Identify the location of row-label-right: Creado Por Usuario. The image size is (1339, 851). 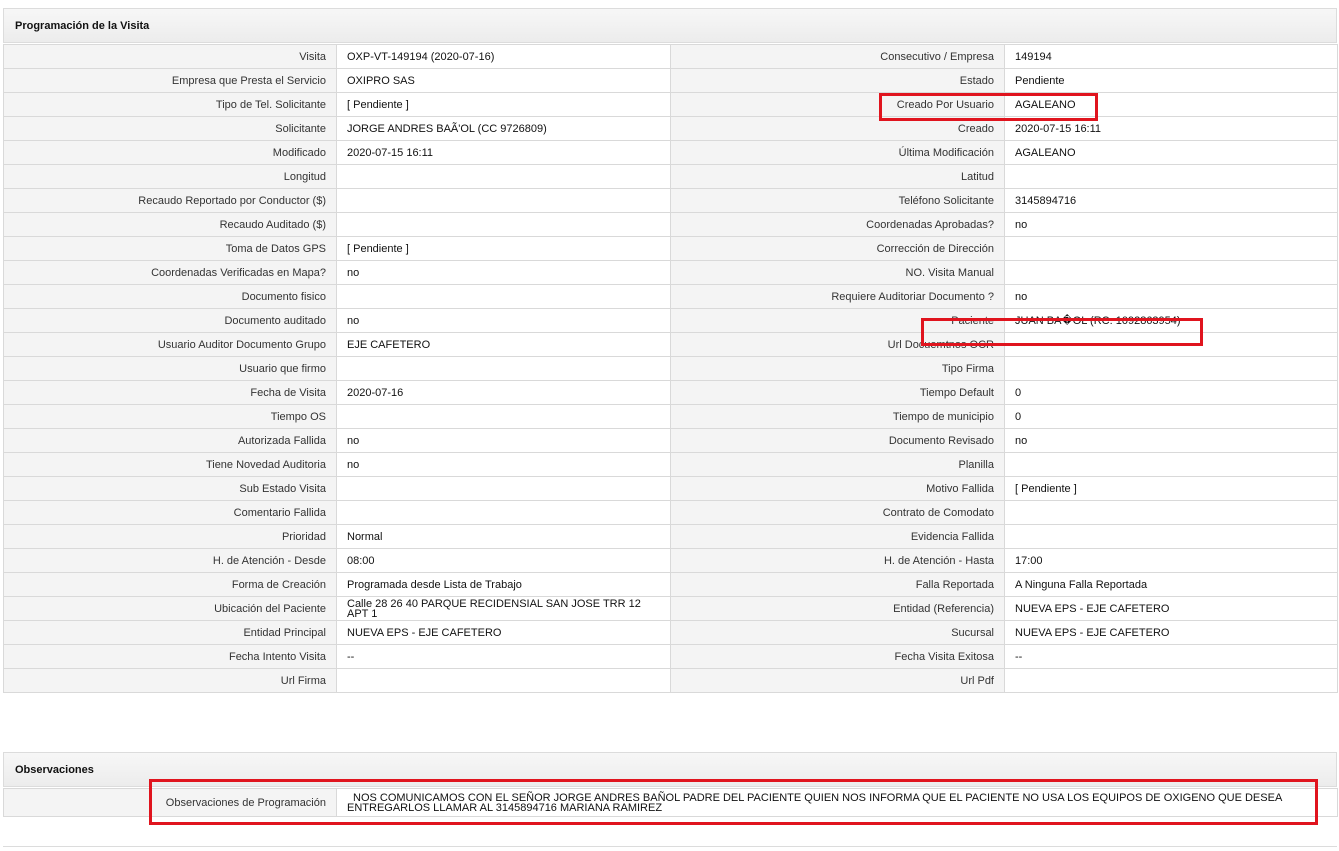
(837, 104).